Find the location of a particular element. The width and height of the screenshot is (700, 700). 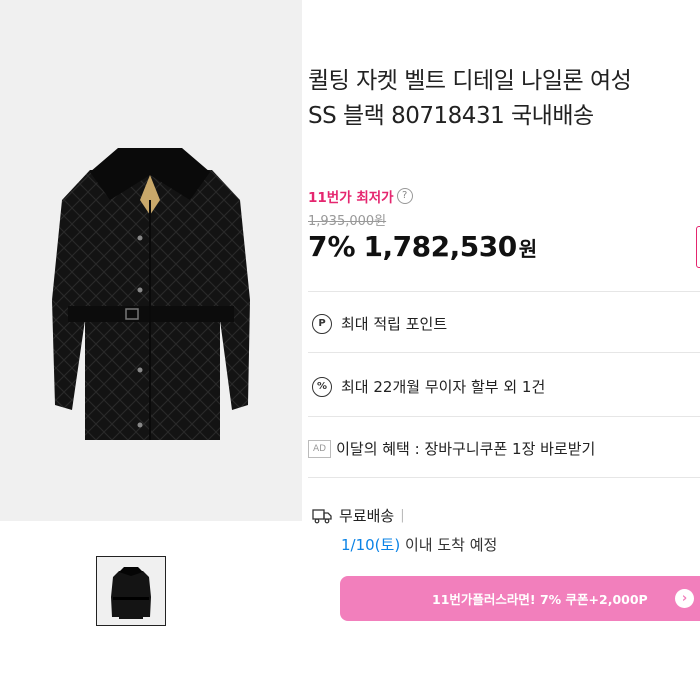

max-points-row: P 최대 적립 포인트 is located at coordinates (379, 323).